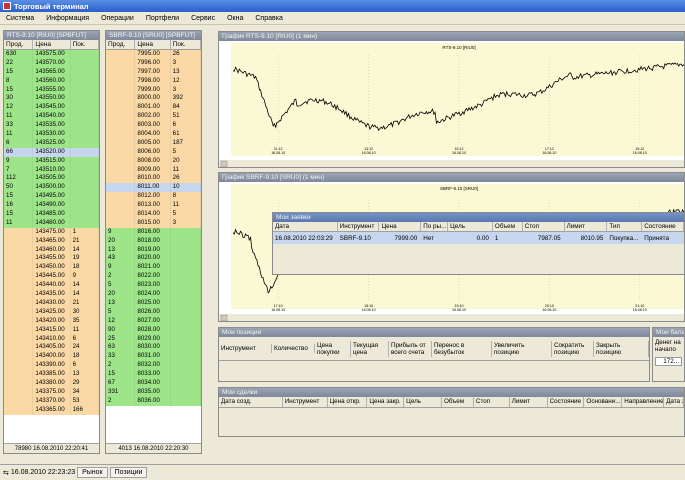 This screenshot has height=480, width=685. Describe the element at coordinates (153, 348) in the screenshot. I see `orderbook-row: 63 8030.00` at that location.